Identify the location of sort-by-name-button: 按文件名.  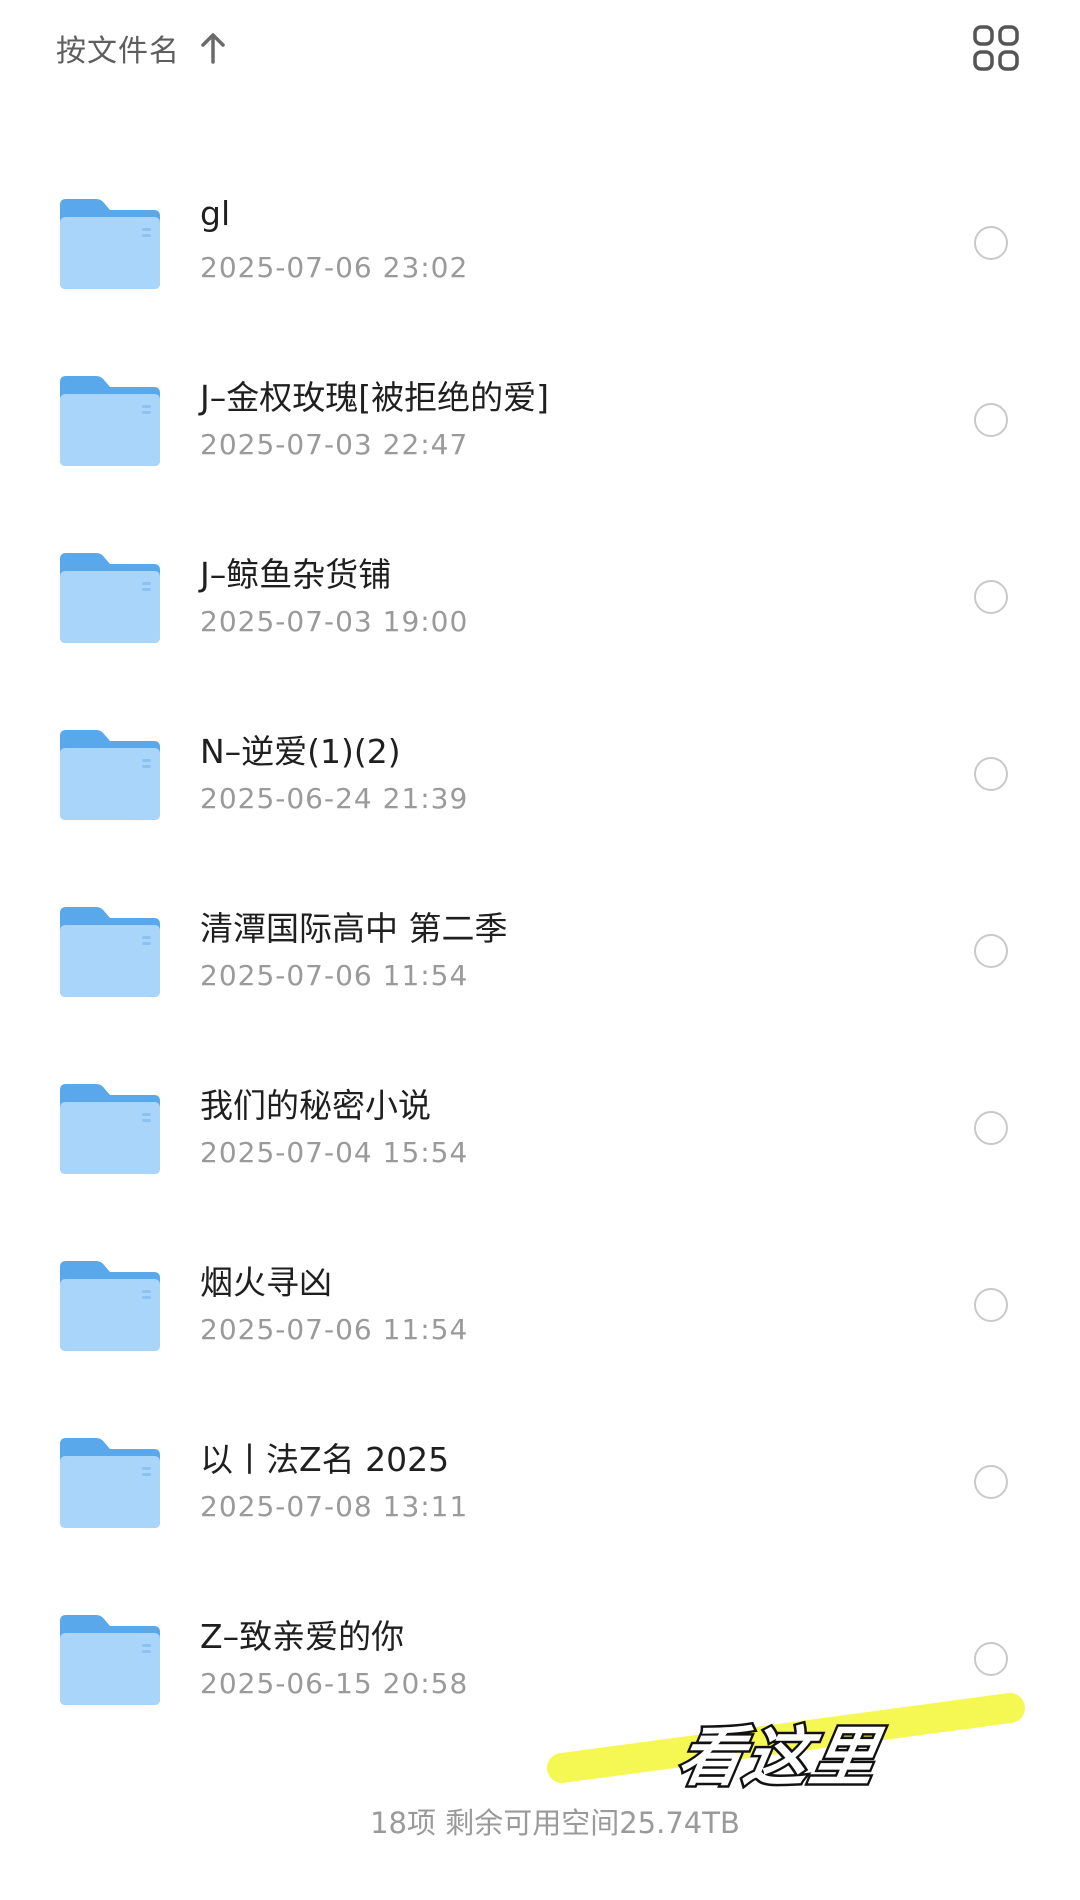
(142, 48).